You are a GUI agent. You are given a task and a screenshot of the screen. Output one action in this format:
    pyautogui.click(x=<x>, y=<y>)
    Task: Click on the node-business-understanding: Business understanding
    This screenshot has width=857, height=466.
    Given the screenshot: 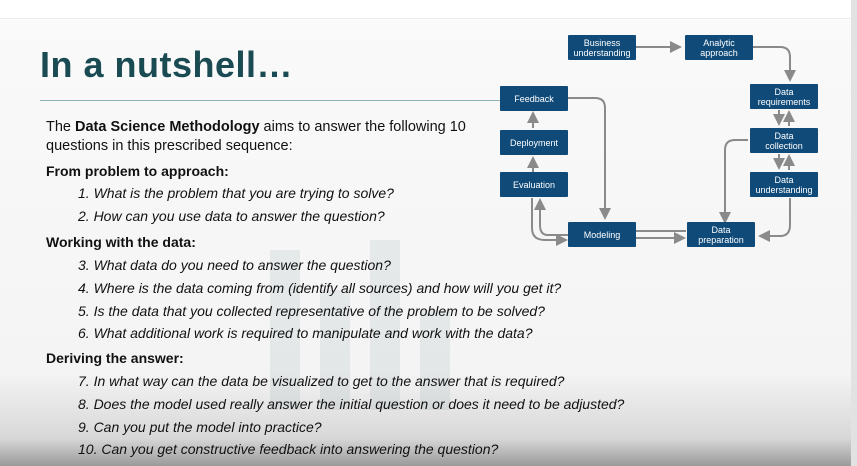 What is the action you would take?
    pyautogui.click(x=602, y=47)
    